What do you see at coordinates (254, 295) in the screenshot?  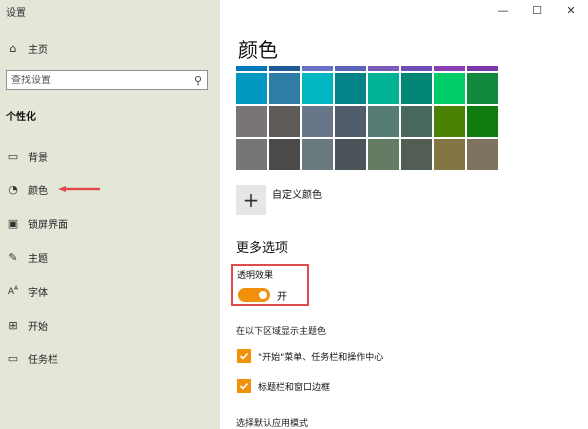 I see `transparency-toggle` at bounding box center [254, 295].